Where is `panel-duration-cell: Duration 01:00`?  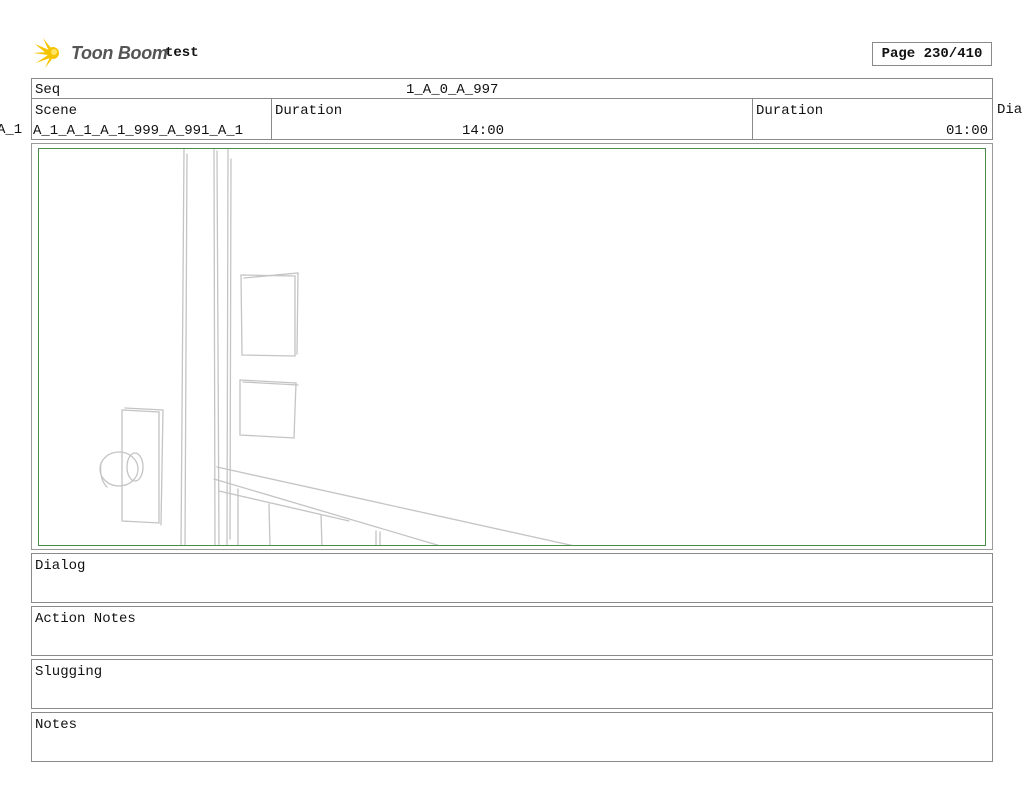 panel-duration-cell: Duration 01:00 is located at coordinates (872, 119).